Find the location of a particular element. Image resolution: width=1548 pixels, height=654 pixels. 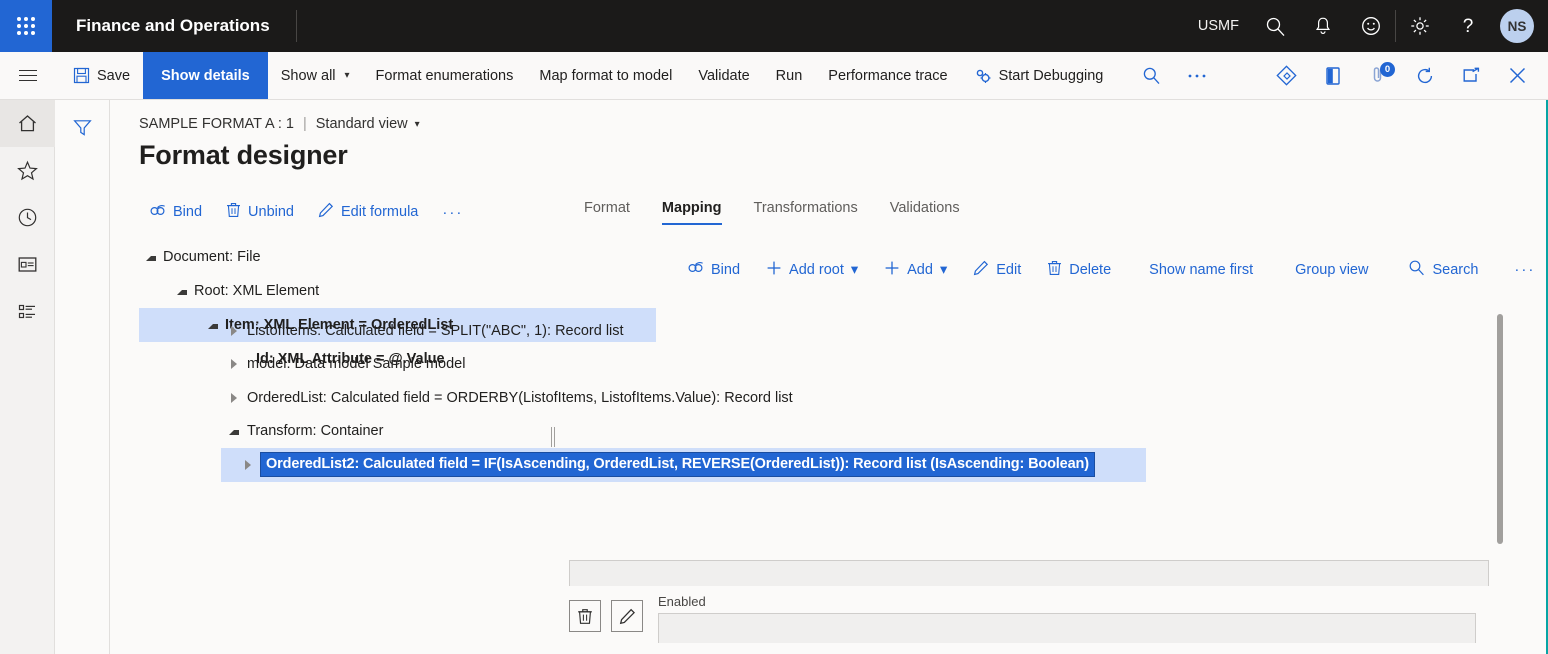

tab-validations: Validations is located at coordinates (925, 209).